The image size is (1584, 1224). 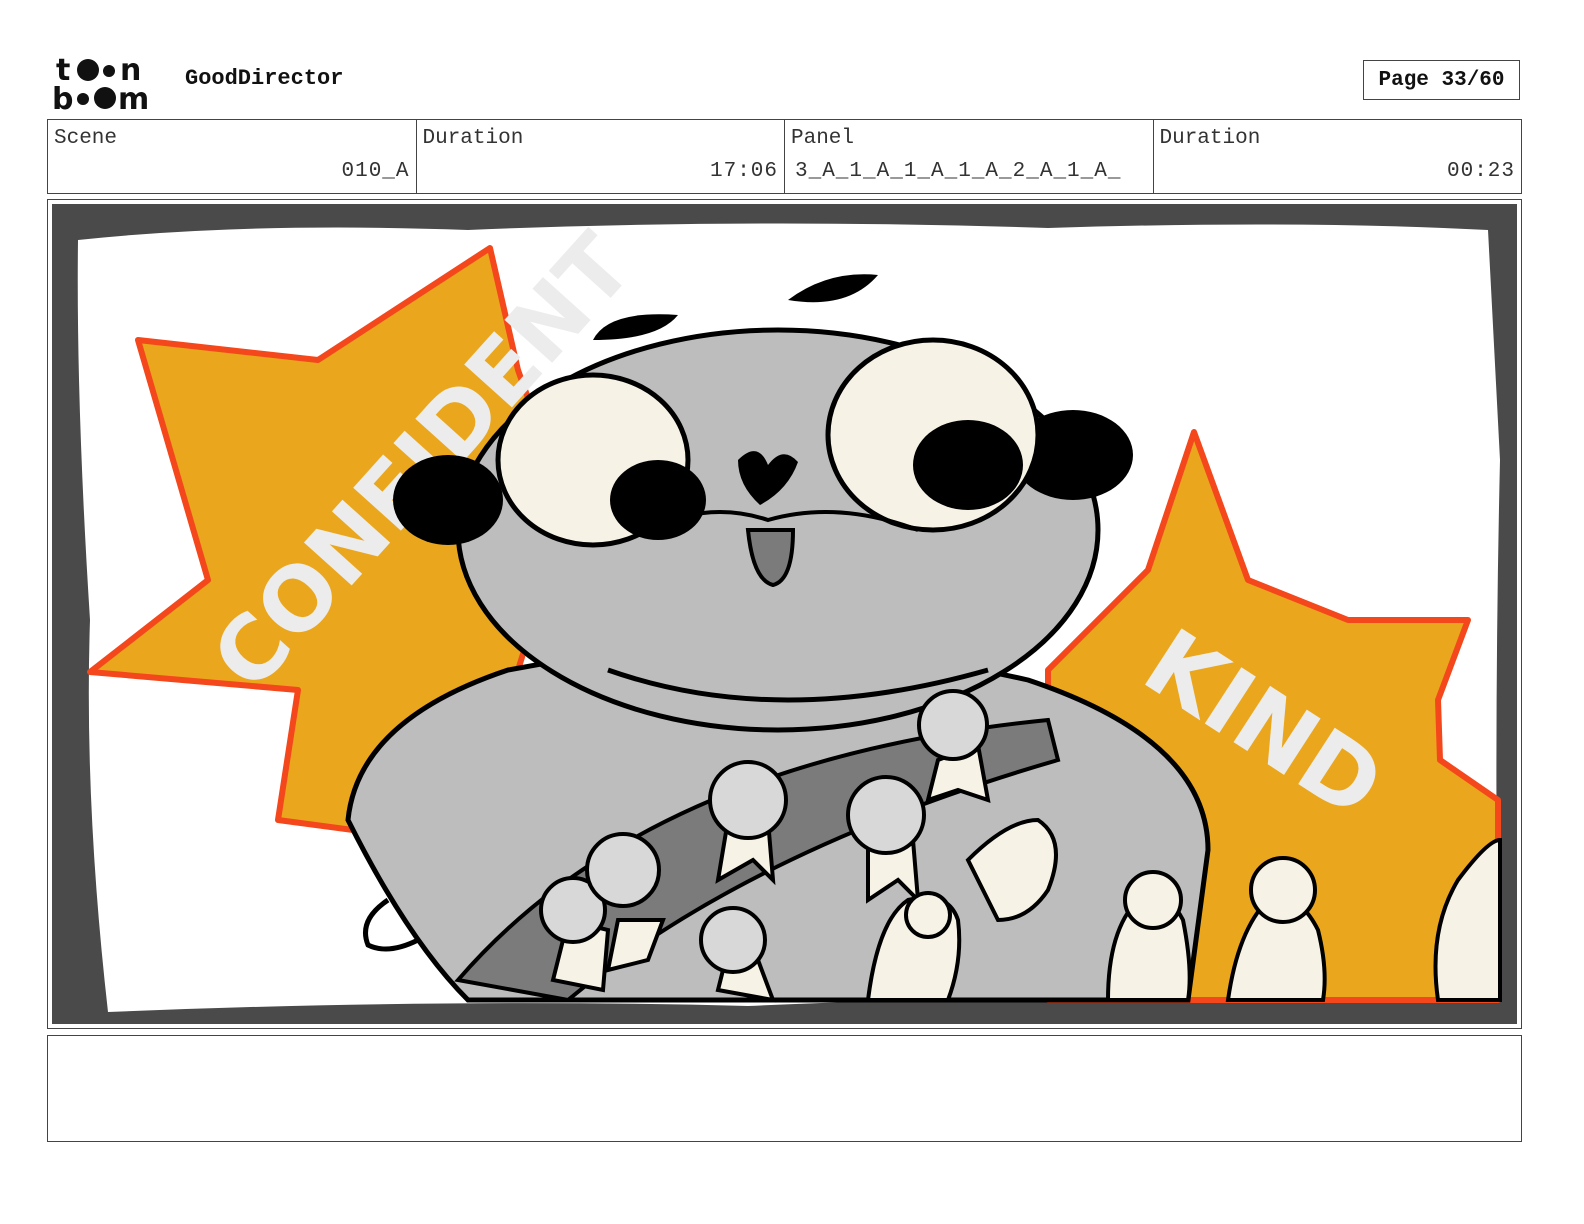 I want to click on panel-value: 3_A_1_A_1_A_1_A_2_A_1_A_, so click(x=958, y=171).